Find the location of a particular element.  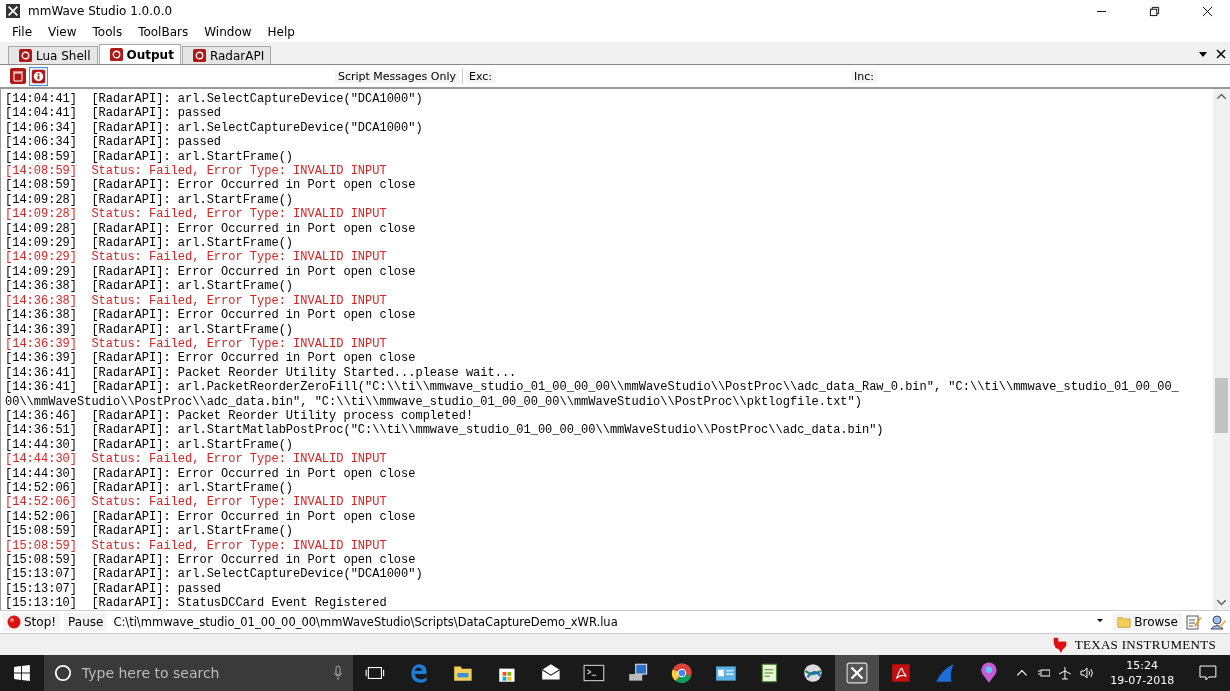

airplane-icon is located at coordinates (1065, 673).